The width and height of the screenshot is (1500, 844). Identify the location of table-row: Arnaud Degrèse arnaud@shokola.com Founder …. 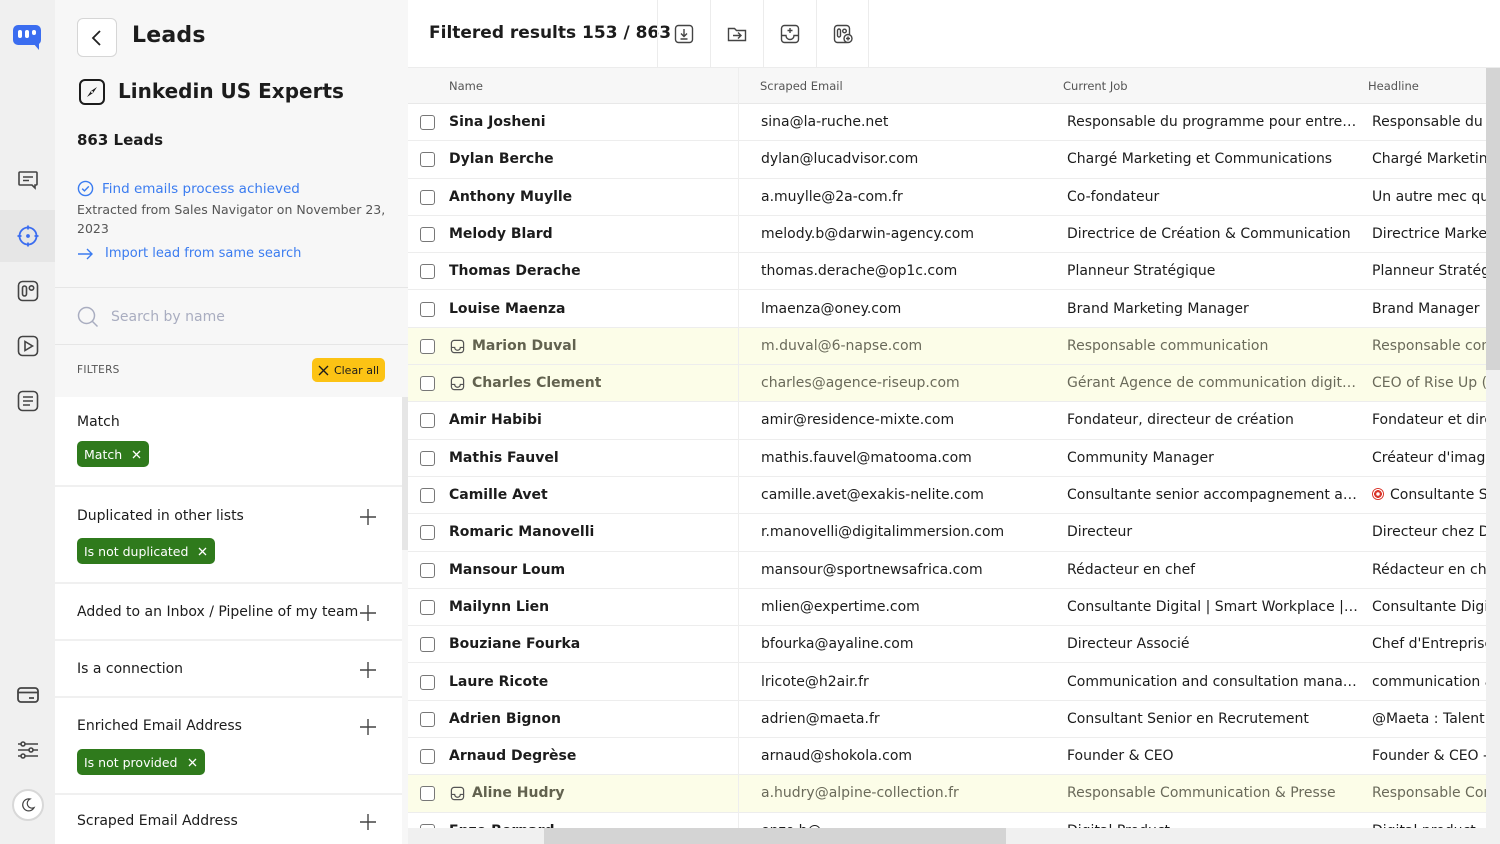
(954, 757).